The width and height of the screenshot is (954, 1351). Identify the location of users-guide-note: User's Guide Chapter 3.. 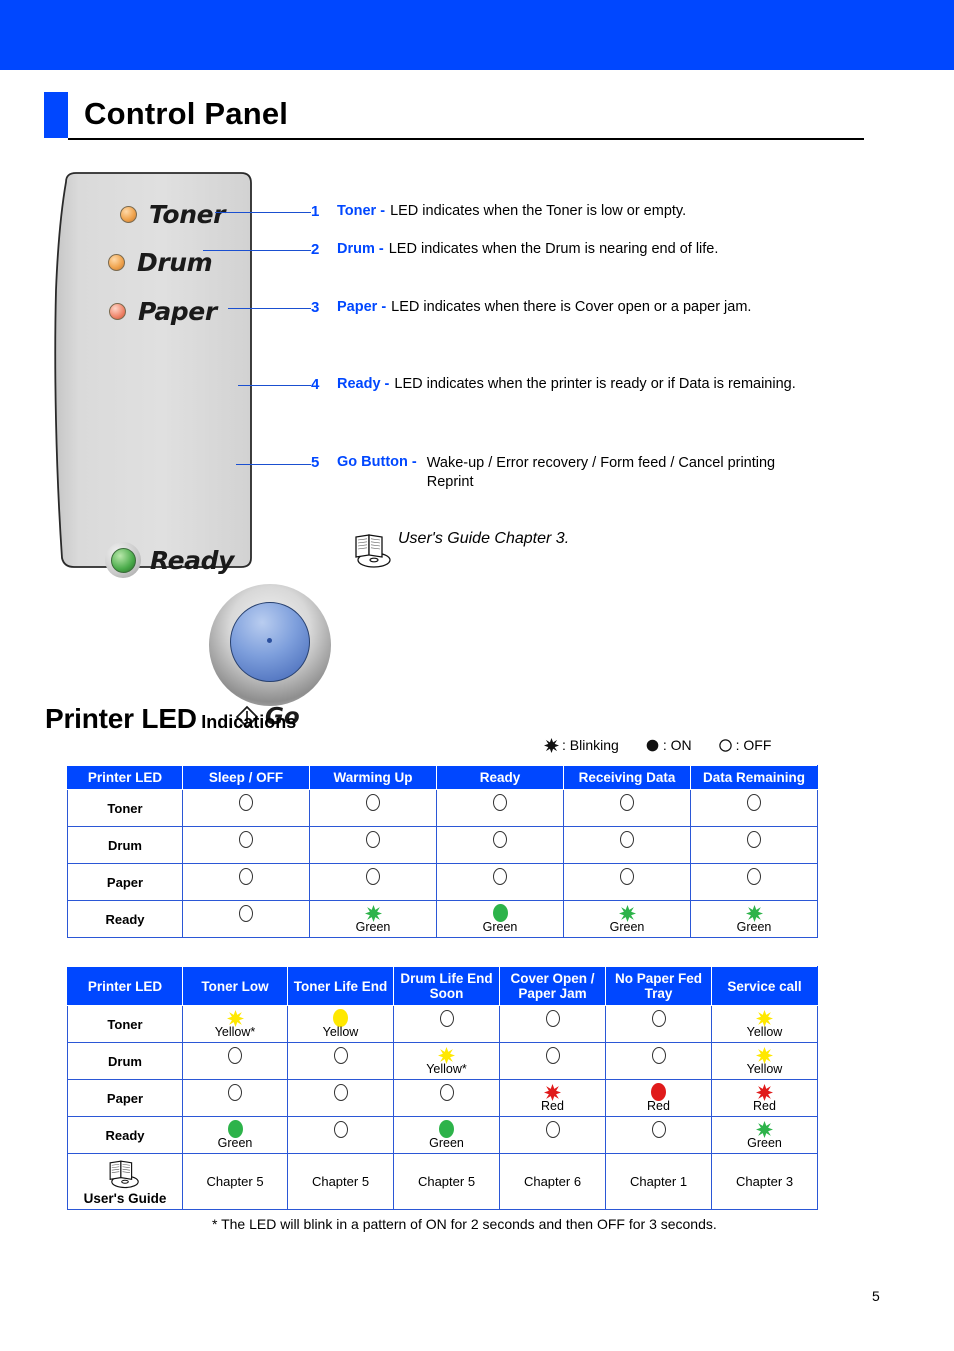
(460, 549).